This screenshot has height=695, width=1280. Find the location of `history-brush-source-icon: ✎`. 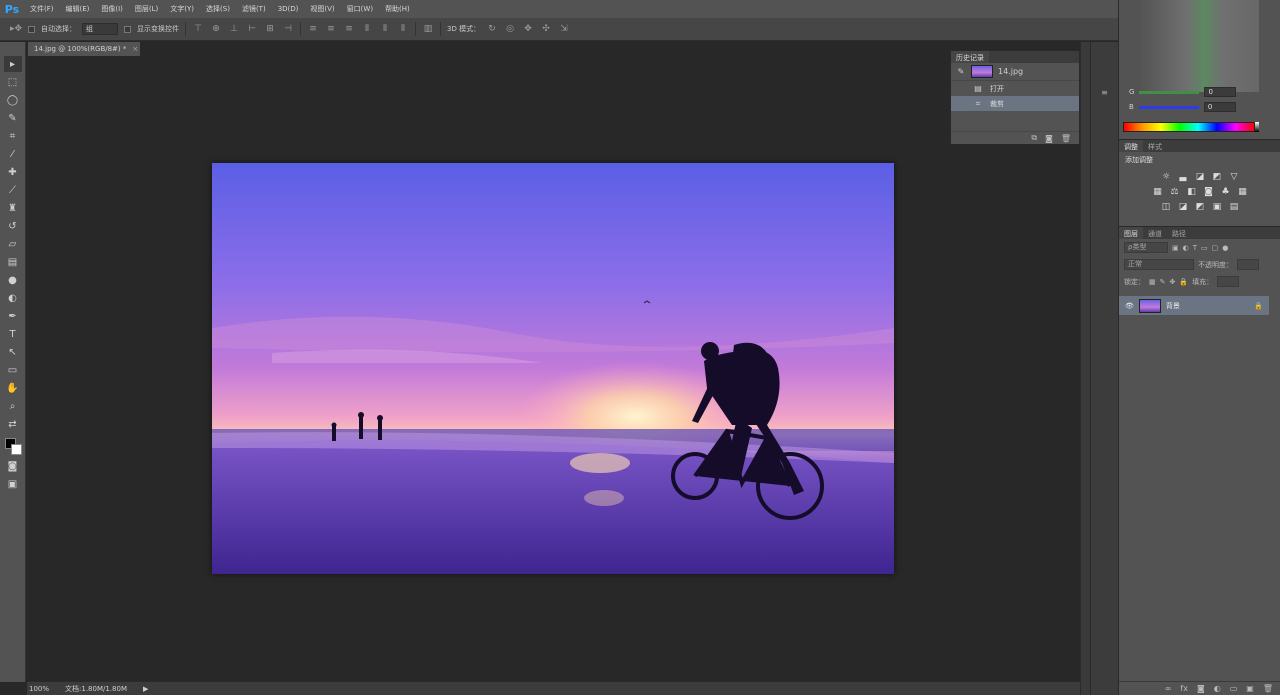

history-brush-source-icon: ✎ is located at coordinates (961, 71).